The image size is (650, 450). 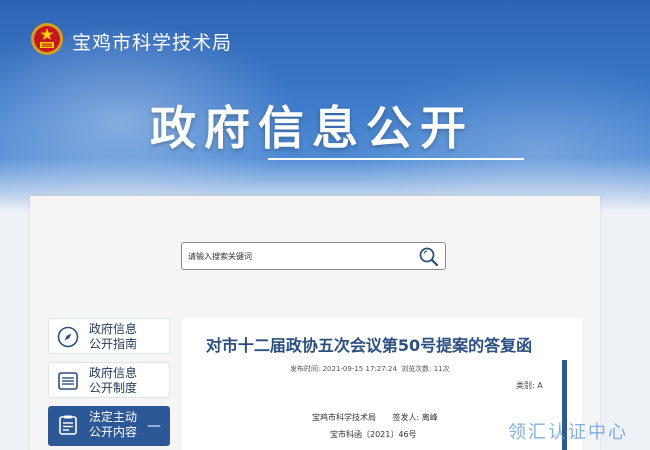 I want to click on view-count: 浏览次数: 11次, so click(x=425, y=369).